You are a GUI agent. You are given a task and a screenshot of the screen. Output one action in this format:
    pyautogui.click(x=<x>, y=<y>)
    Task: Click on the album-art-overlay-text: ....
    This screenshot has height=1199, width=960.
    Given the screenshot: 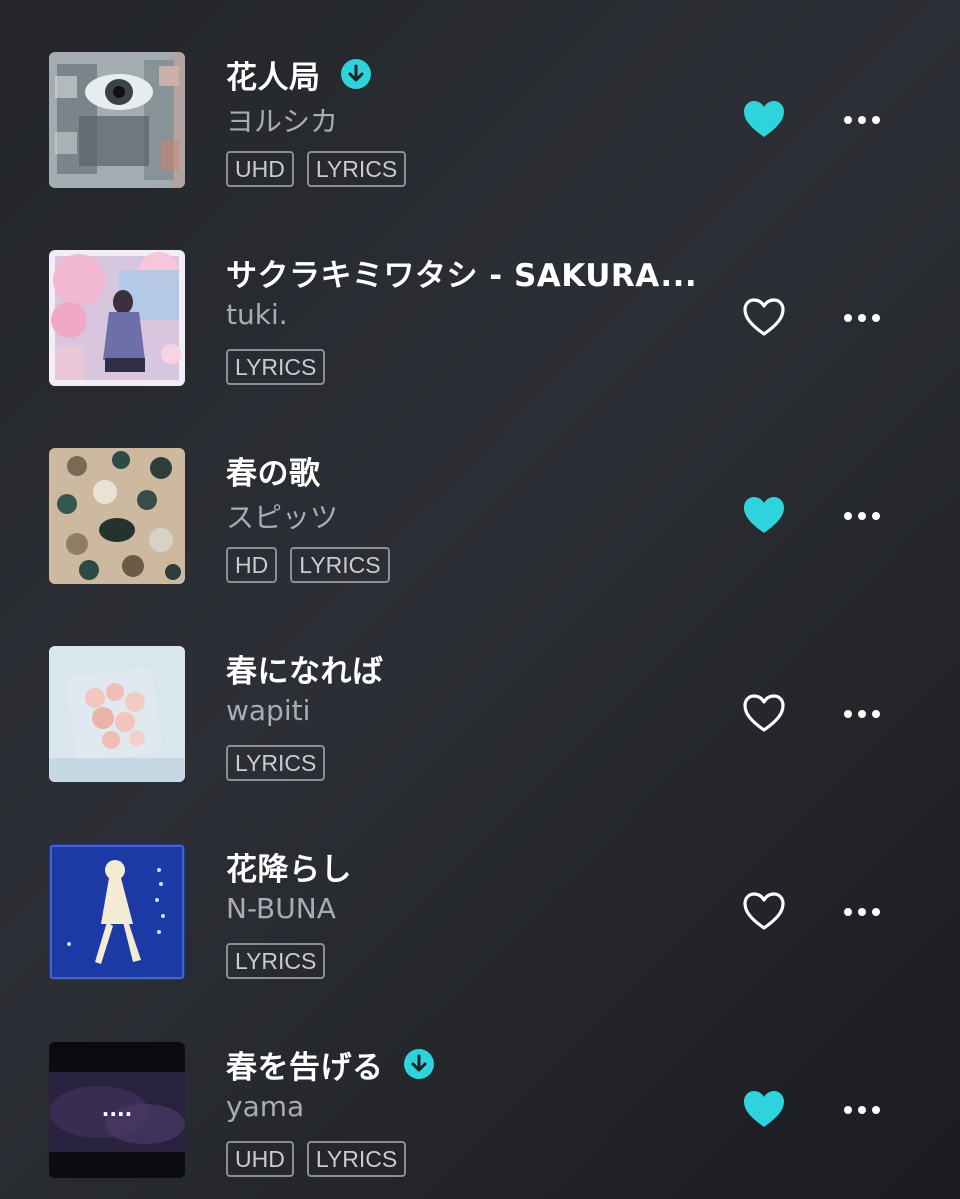 What is the action you would take?
    pyautogui.click(x=117, y=1109)
    